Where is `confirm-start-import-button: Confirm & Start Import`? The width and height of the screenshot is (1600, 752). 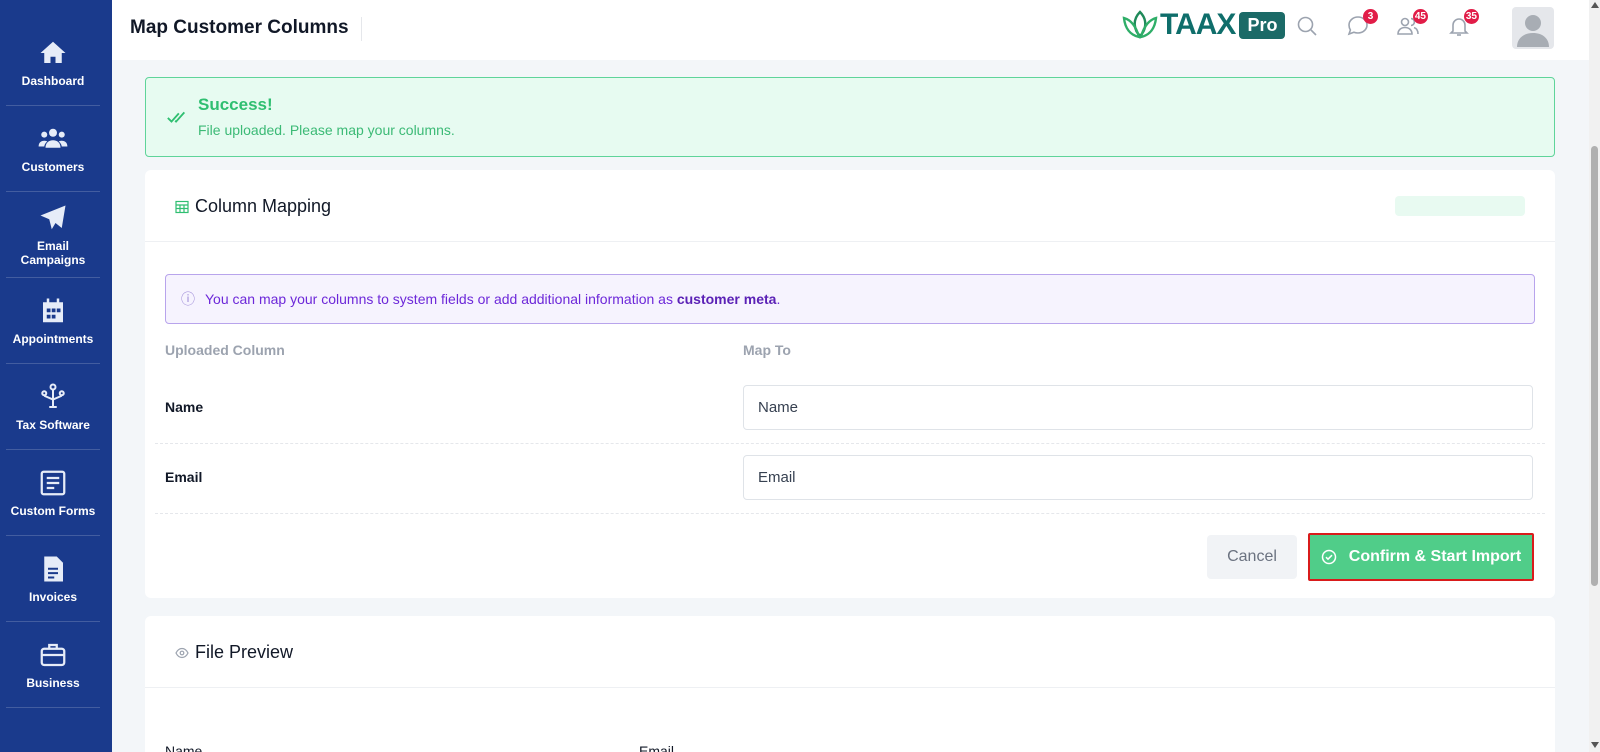 confirm-start-import-button: Confirm & Start Import is located at coordinates (1421, 557).